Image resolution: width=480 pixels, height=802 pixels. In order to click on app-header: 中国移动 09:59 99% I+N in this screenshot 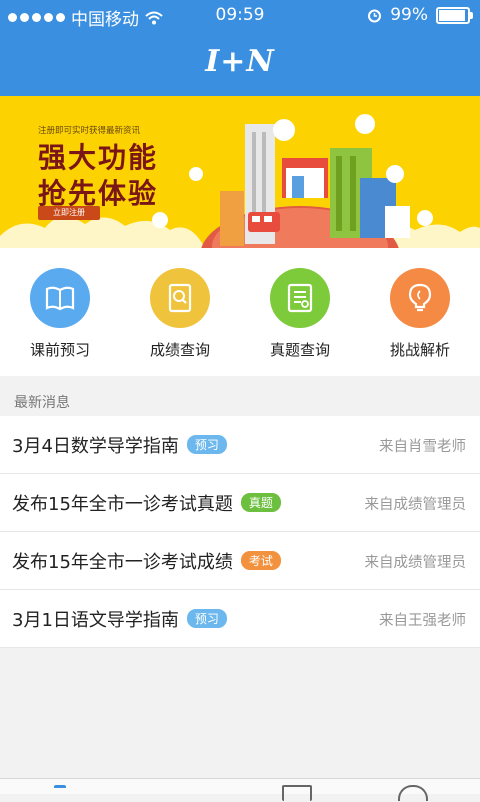, I will do `click(240, 48)`.